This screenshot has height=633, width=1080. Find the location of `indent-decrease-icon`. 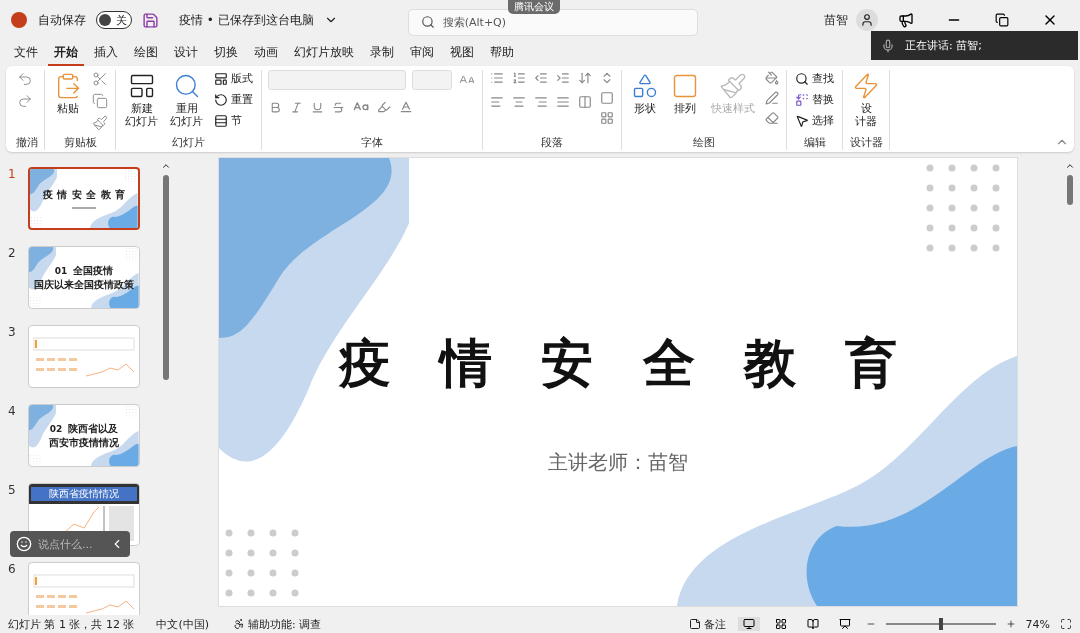

indent-decrease-icon is located at coordinates (541, 78).